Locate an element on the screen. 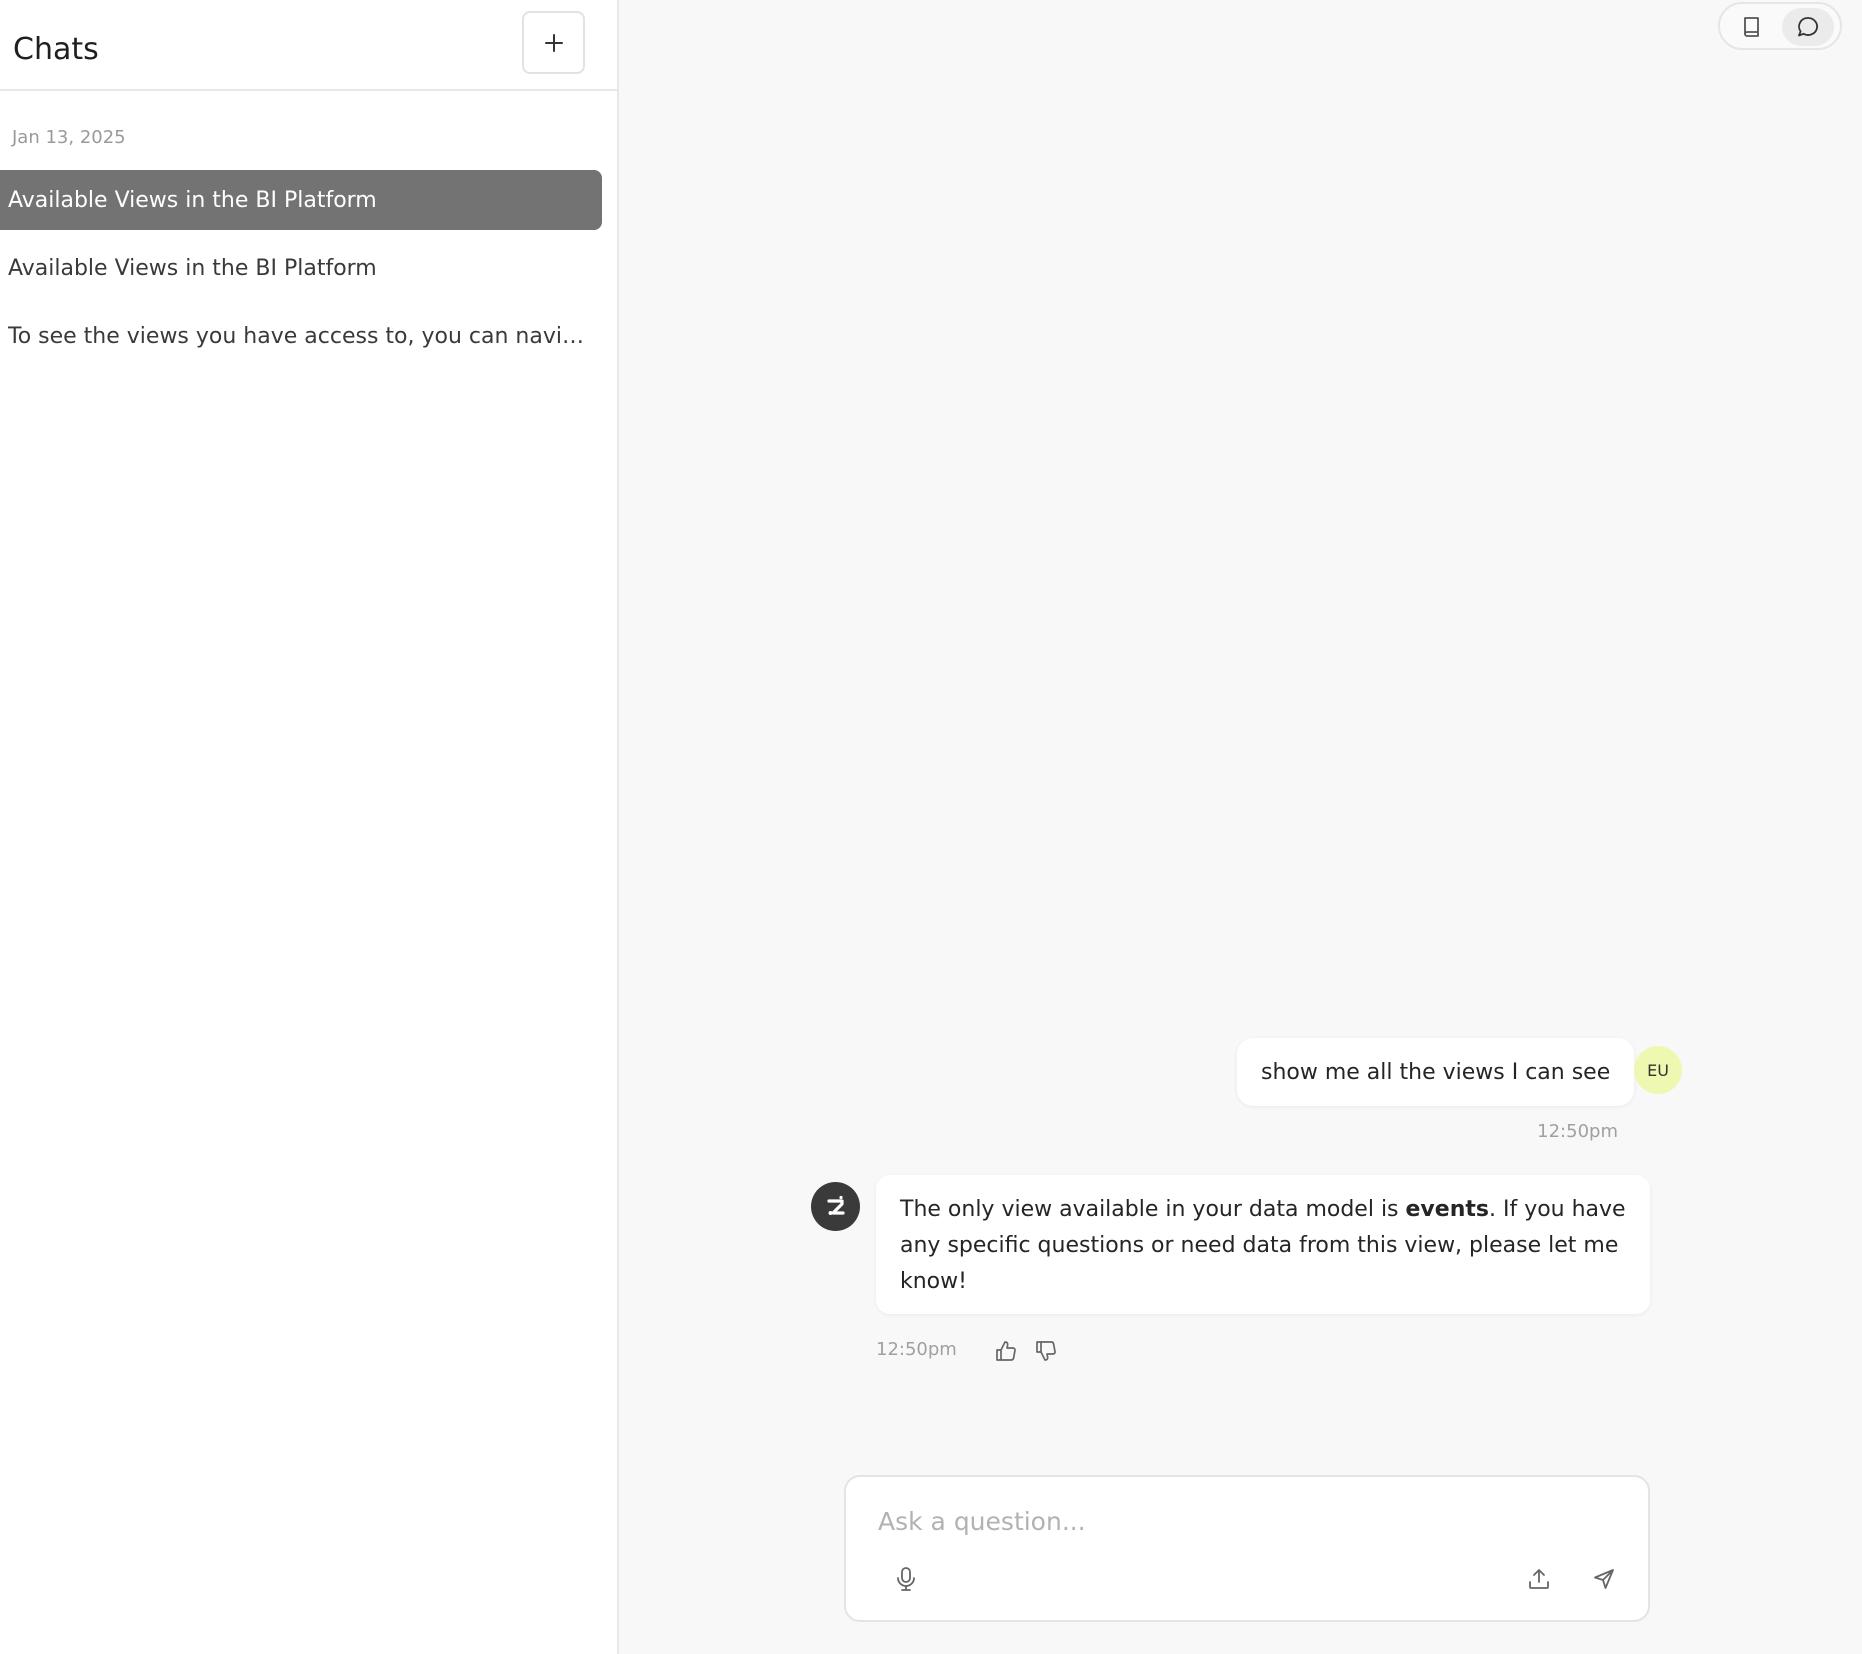  bot-logo-icon is located at coordinates (836, 1207).